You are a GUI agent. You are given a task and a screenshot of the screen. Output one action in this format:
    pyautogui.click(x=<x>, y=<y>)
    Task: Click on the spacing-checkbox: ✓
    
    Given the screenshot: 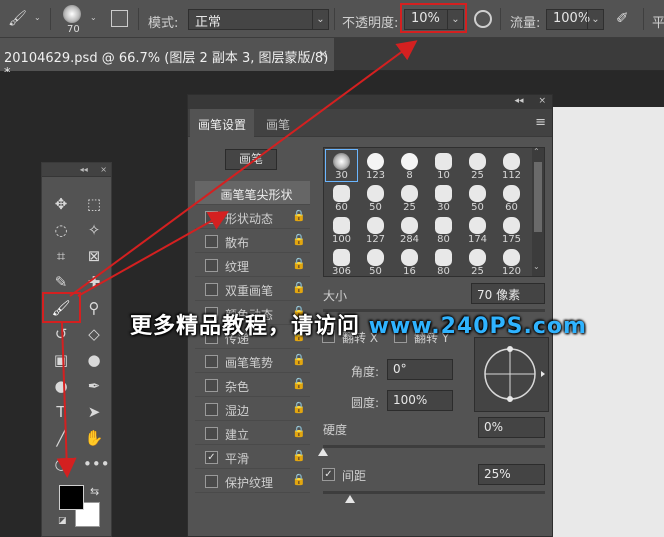 What is the action you would take?
    pyautogui.click(x=328, y=474)
    